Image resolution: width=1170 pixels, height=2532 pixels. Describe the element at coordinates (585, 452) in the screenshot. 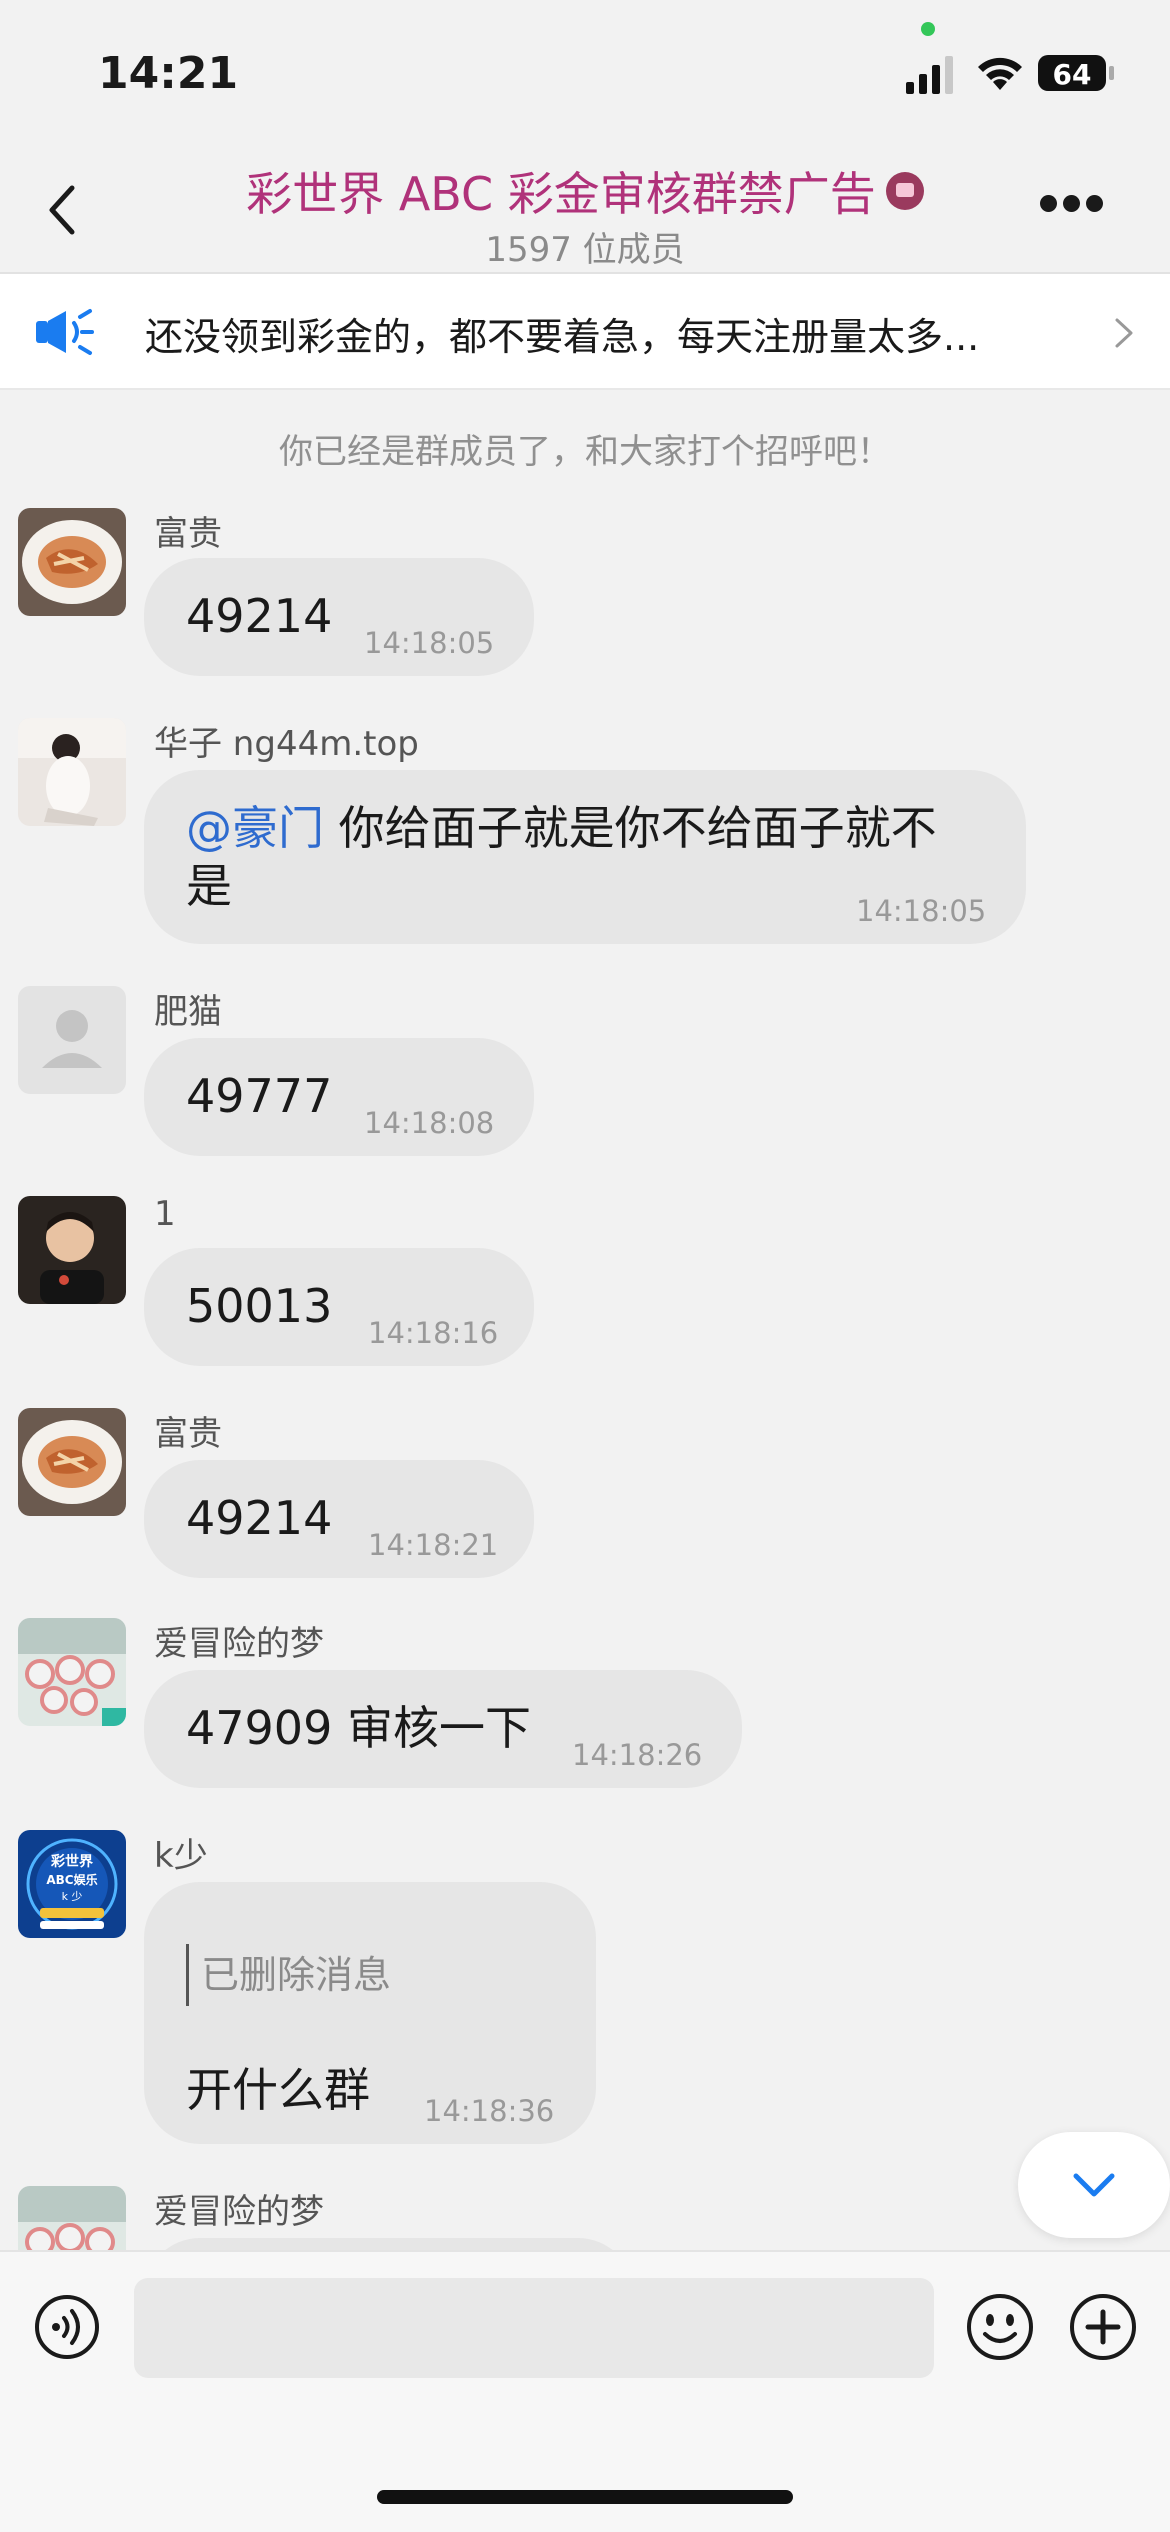

I see `system-tip: 你已经是群成员了，和大家打个招呼吧！` at that location.